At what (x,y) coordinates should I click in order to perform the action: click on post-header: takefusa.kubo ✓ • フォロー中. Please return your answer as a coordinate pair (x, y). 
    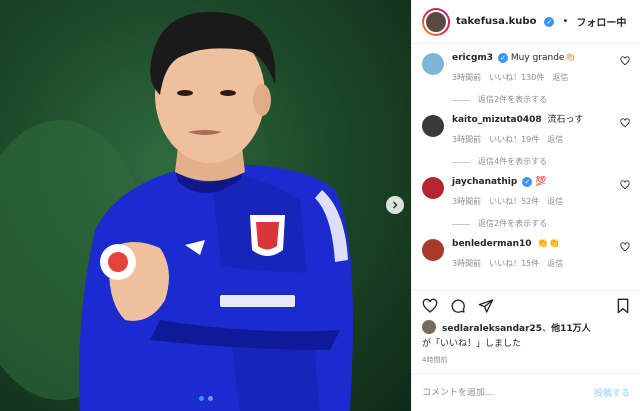
    Looking at the image, I should click on (526, 22).